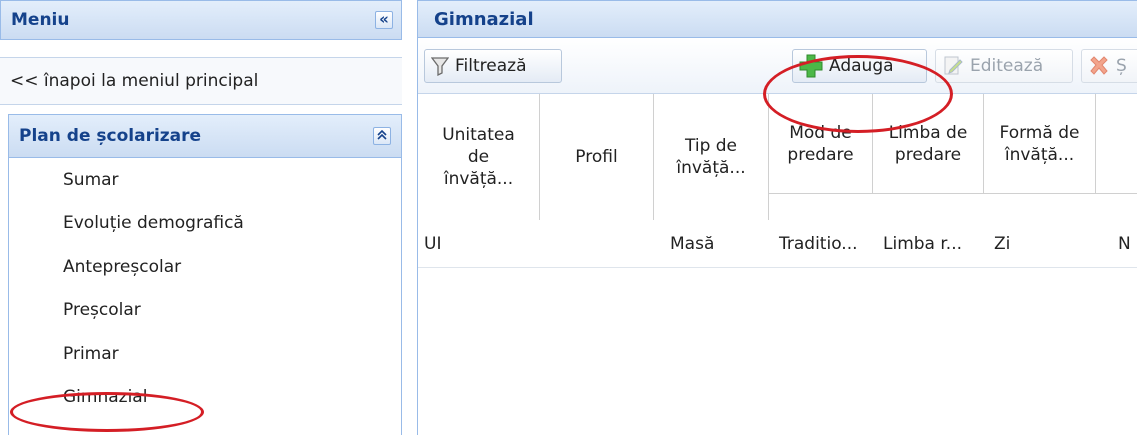  I want to click on section-title: Plan de școlarizare, so click(110, 136).